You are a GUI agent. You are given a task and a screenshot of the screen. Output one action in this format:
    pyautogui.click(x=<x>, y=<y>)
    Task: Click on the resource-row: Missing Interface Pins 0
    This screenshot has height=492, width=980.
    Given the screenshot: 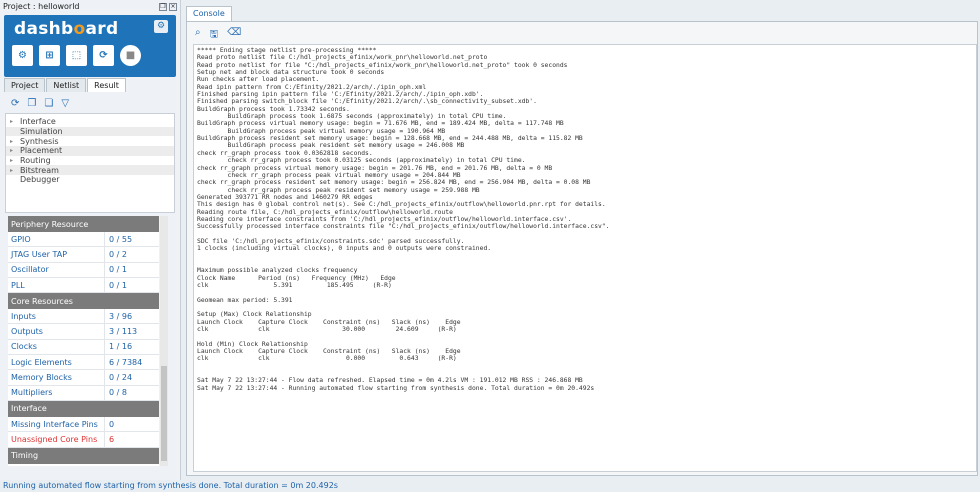 What is the action you would take?
    pyautogui.click(x=83, y=424)
    